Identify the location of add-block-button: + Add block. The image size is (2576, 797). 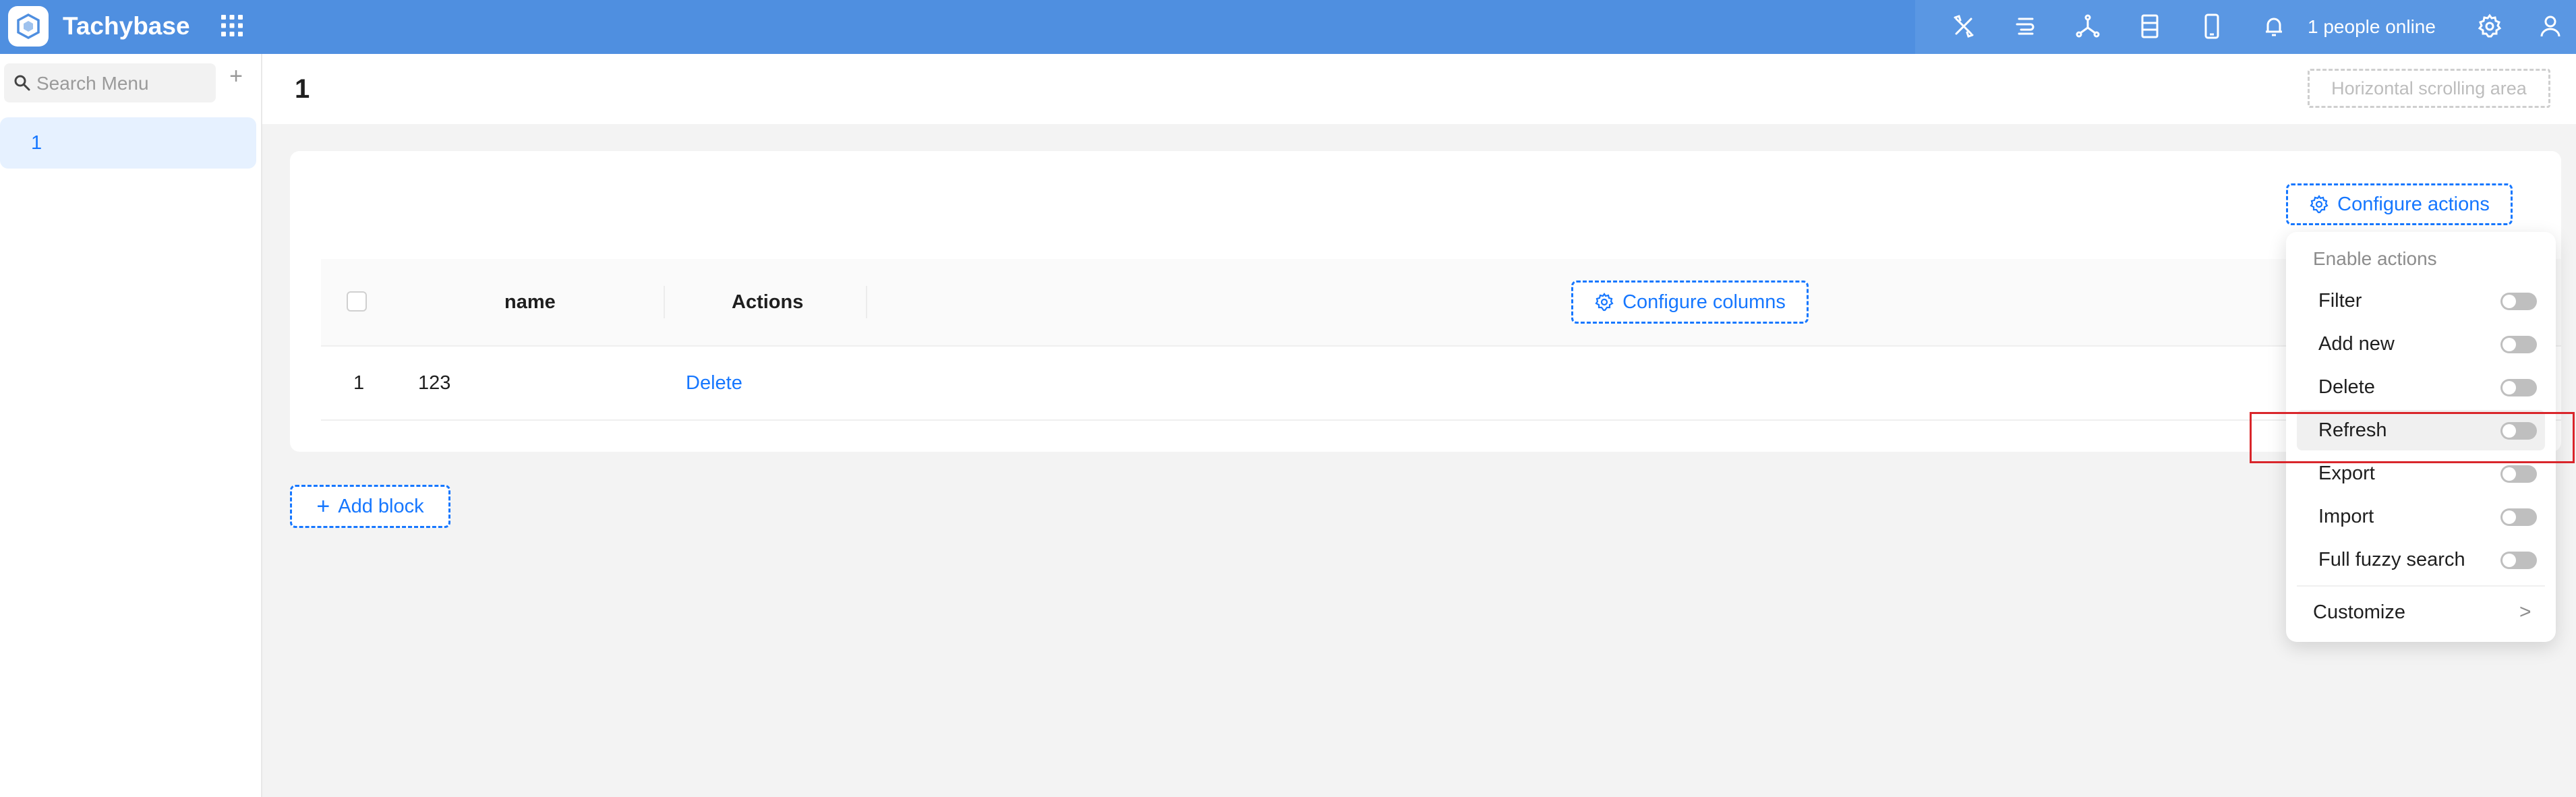
(370, 507).